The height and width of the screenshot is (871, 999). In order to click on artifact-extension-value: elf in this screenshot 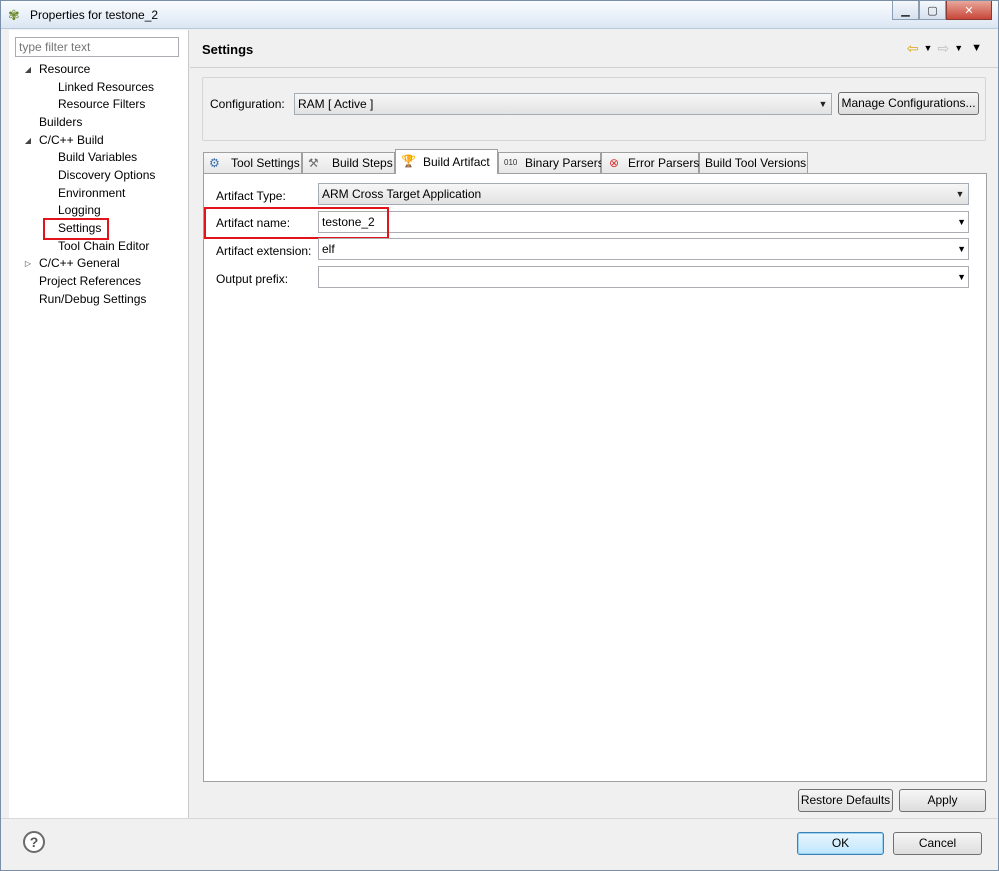, I will do `click(328, 249)`.